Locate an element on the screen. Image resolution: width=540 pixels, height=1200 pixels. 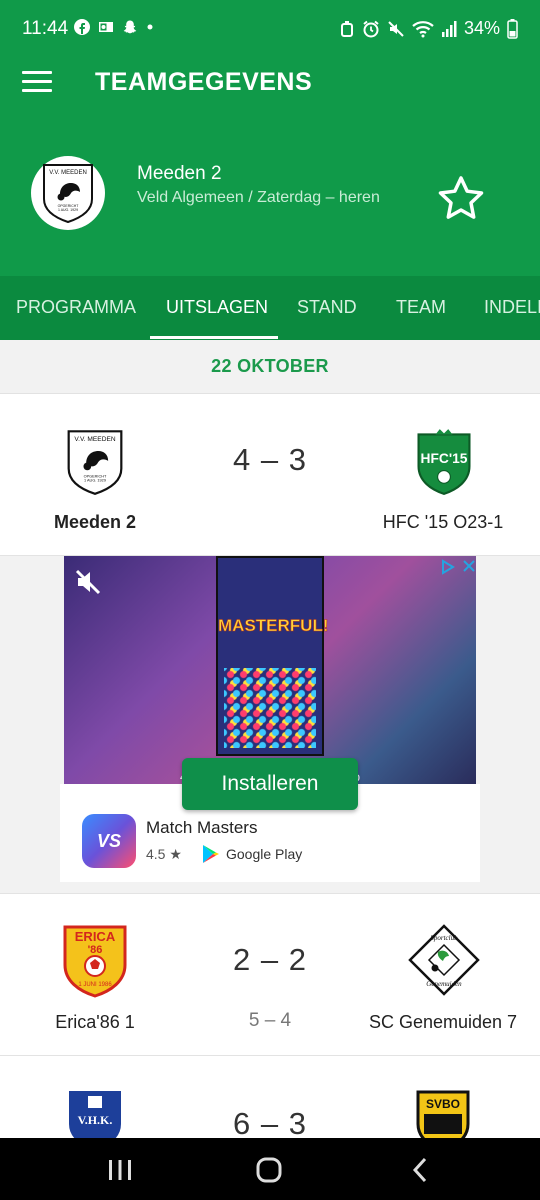
alarm-icon is located at coordinates (346, 28).